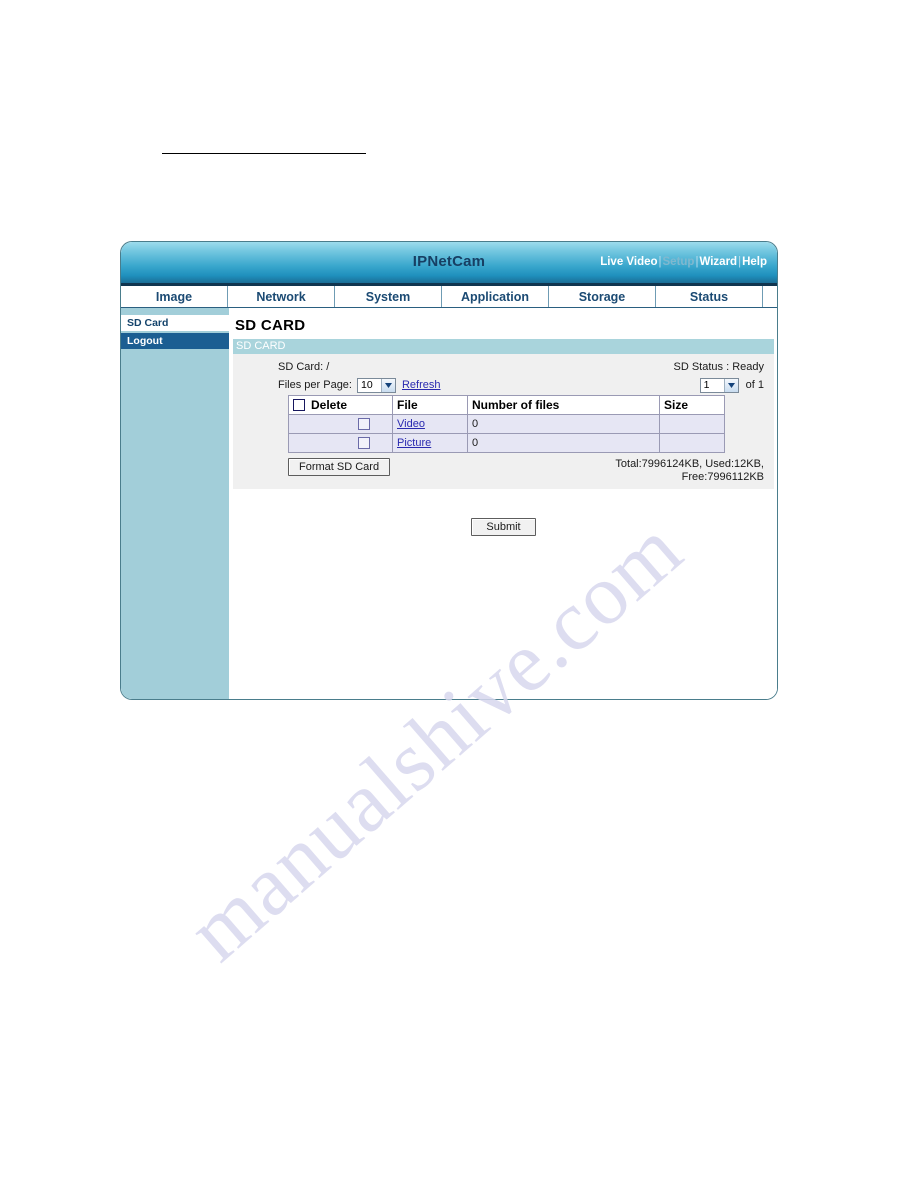 This screenshot has width=918, height=1188. What do you see at coordinates (692, 405) in the screenshot?
I see `column-size: Size` at bounding box center [692, 405].